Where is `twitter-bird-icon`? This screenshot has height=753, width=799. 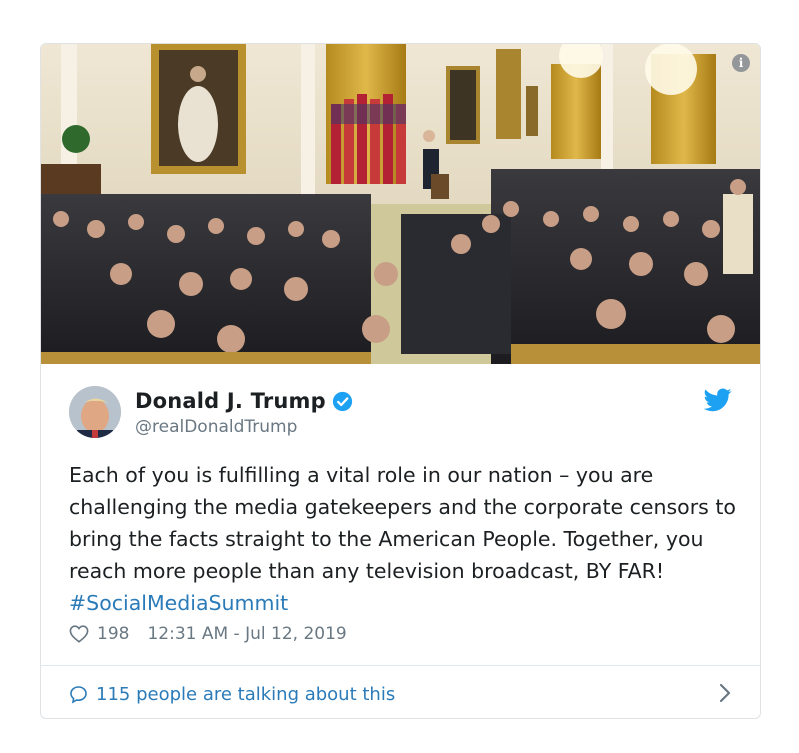
twitter-bird-icon is located at coordinates (718, 400).